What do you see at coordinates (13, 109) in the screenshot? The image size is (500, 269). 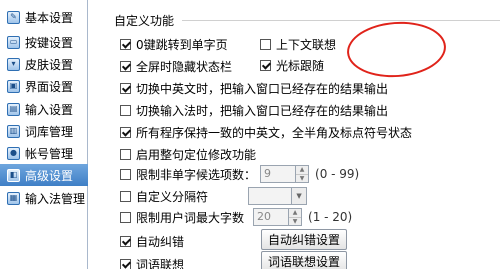 I see `input-icon: ▤` at bounding box center [13, 109].